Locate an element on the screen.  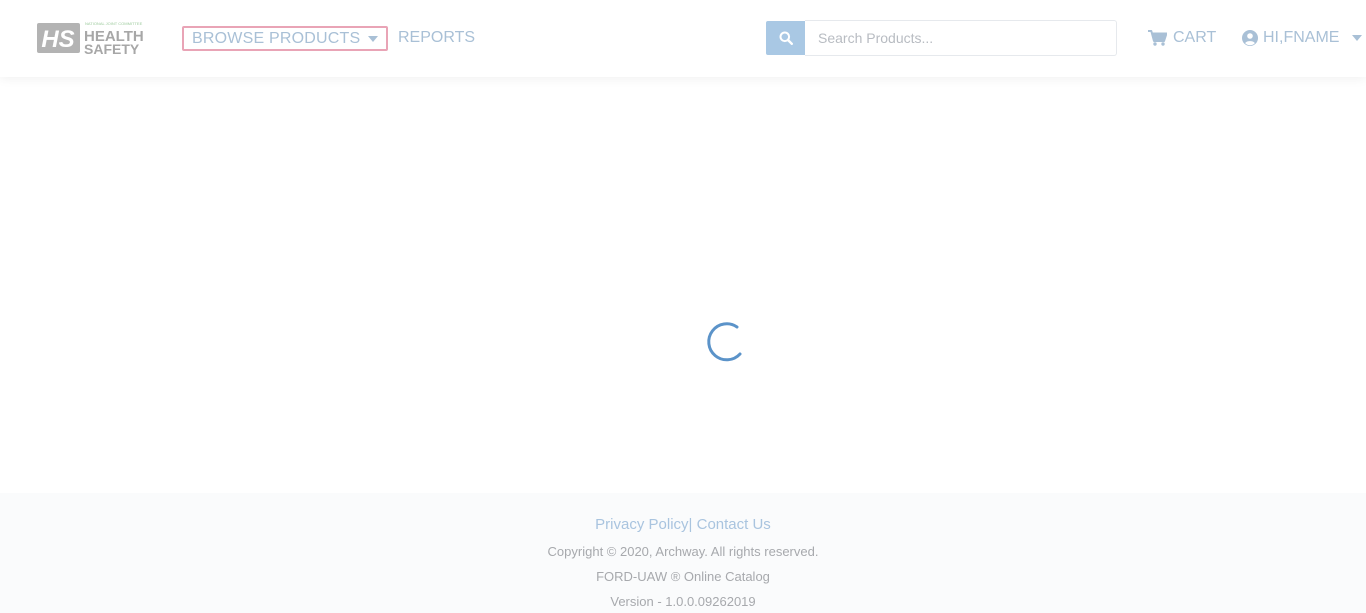
catalog-name: FORD-UAW ® Online Catalog is located at coordinates (683, 576).